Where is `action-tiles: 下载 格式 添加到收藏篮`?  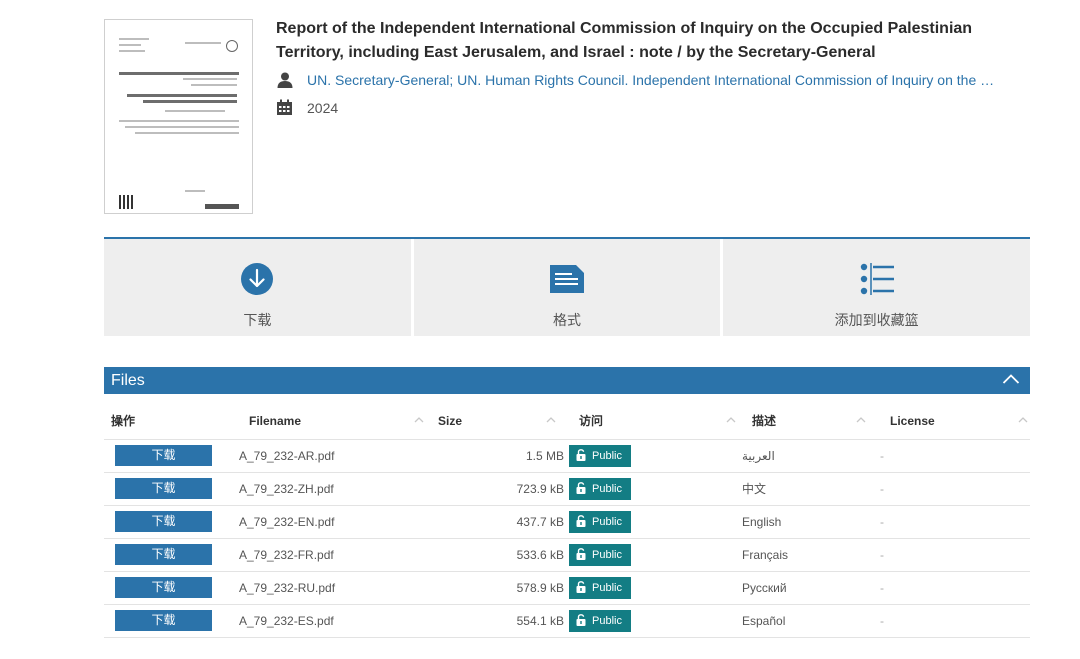
action-tiles: 下载 格式 添加到收藏篮 is located at coordinates (567, 286).